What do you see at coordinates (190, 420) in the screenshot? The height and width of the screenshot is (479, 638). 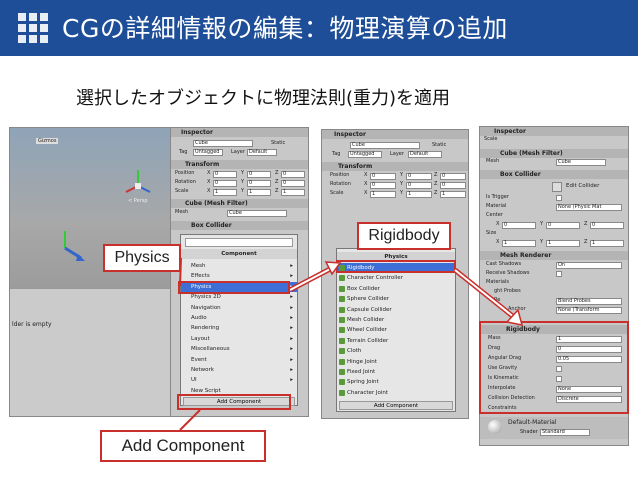 I see `arrow-callout-add-component` at bounding box center [190, 420].